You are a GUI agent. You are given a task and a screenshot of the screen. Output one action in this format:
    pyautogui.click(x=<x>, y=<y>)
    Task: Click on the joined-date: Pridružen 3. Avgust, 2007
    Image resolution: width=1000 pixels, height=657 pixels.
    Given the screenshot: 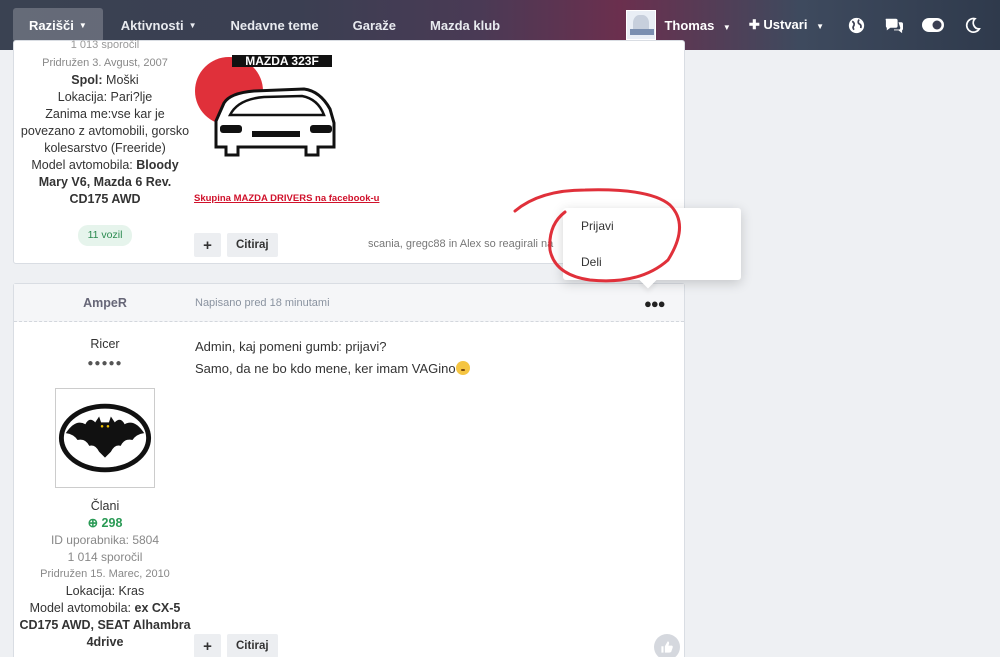 What is the action you would take?
    pyautogui.click(x=105, y=63)
    